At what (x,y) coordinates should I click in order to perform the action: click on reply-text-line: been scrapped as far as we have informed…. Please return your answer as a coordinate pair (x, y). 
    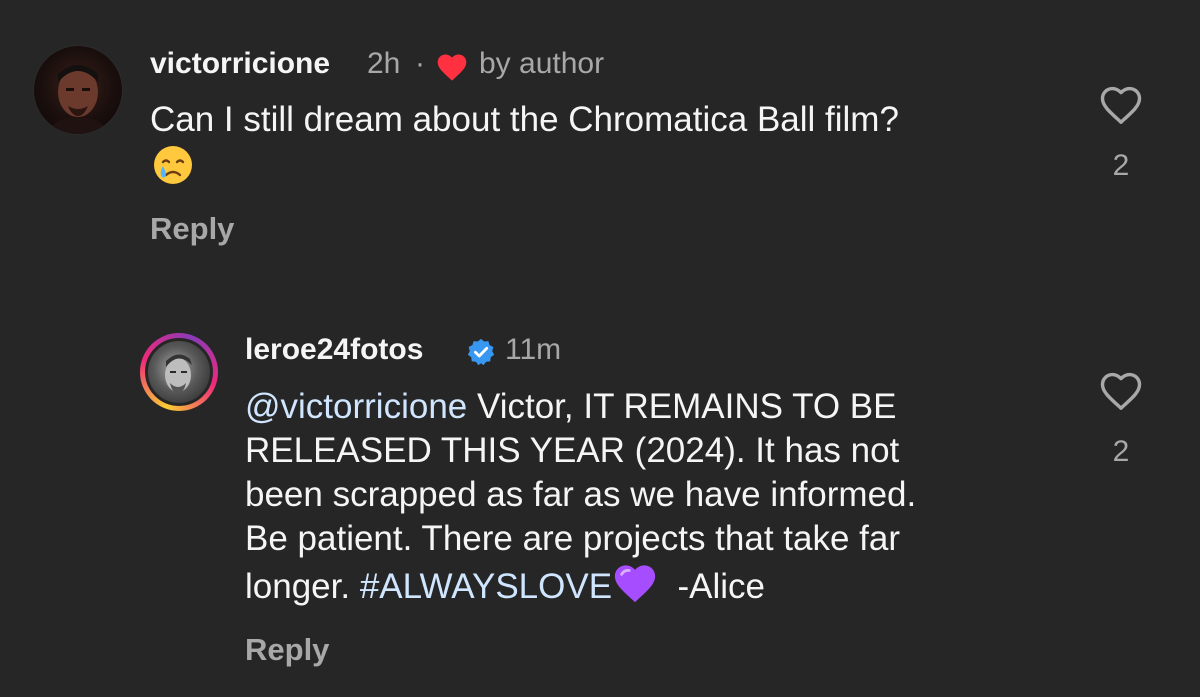
    Looking at the image, I should click on (581, 494).